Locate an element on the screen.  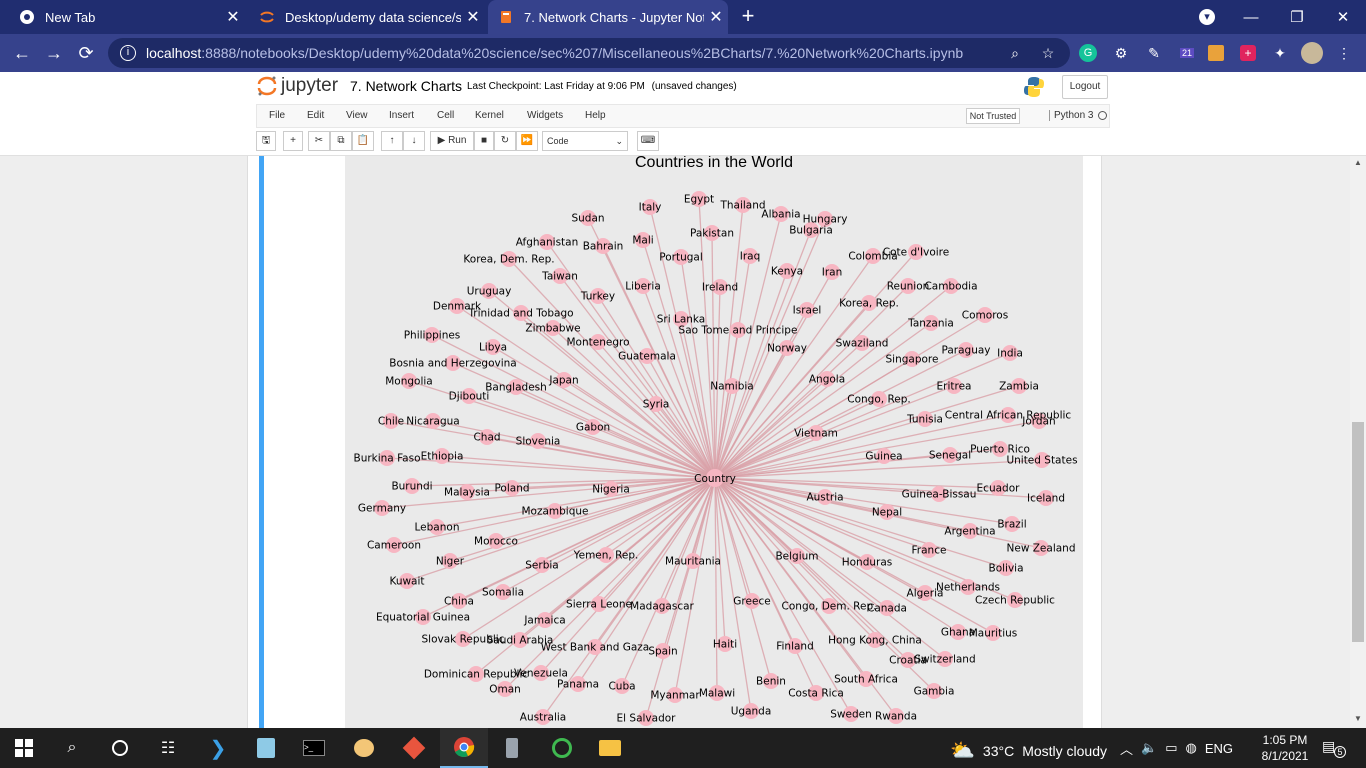
plus-square-icon: + is located at coordinates (1248, 53).